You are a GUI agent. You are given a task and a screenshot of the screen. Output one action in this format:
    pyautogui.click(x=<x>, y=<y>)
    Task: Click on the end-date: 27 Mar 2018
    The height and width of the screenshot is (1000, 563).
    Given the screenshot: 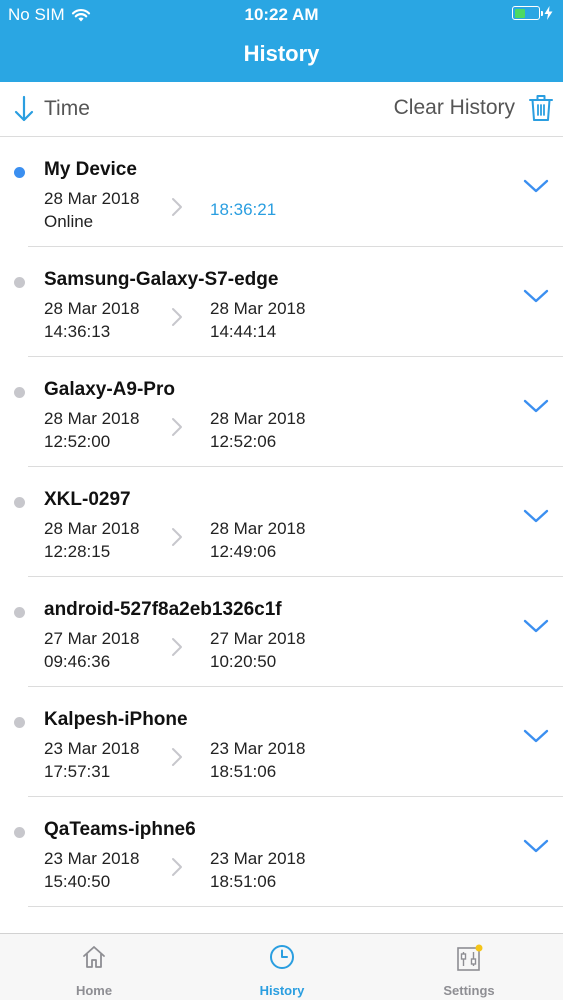 What is the action you would take?
    pyautogui.click(x=258, y=638)
    